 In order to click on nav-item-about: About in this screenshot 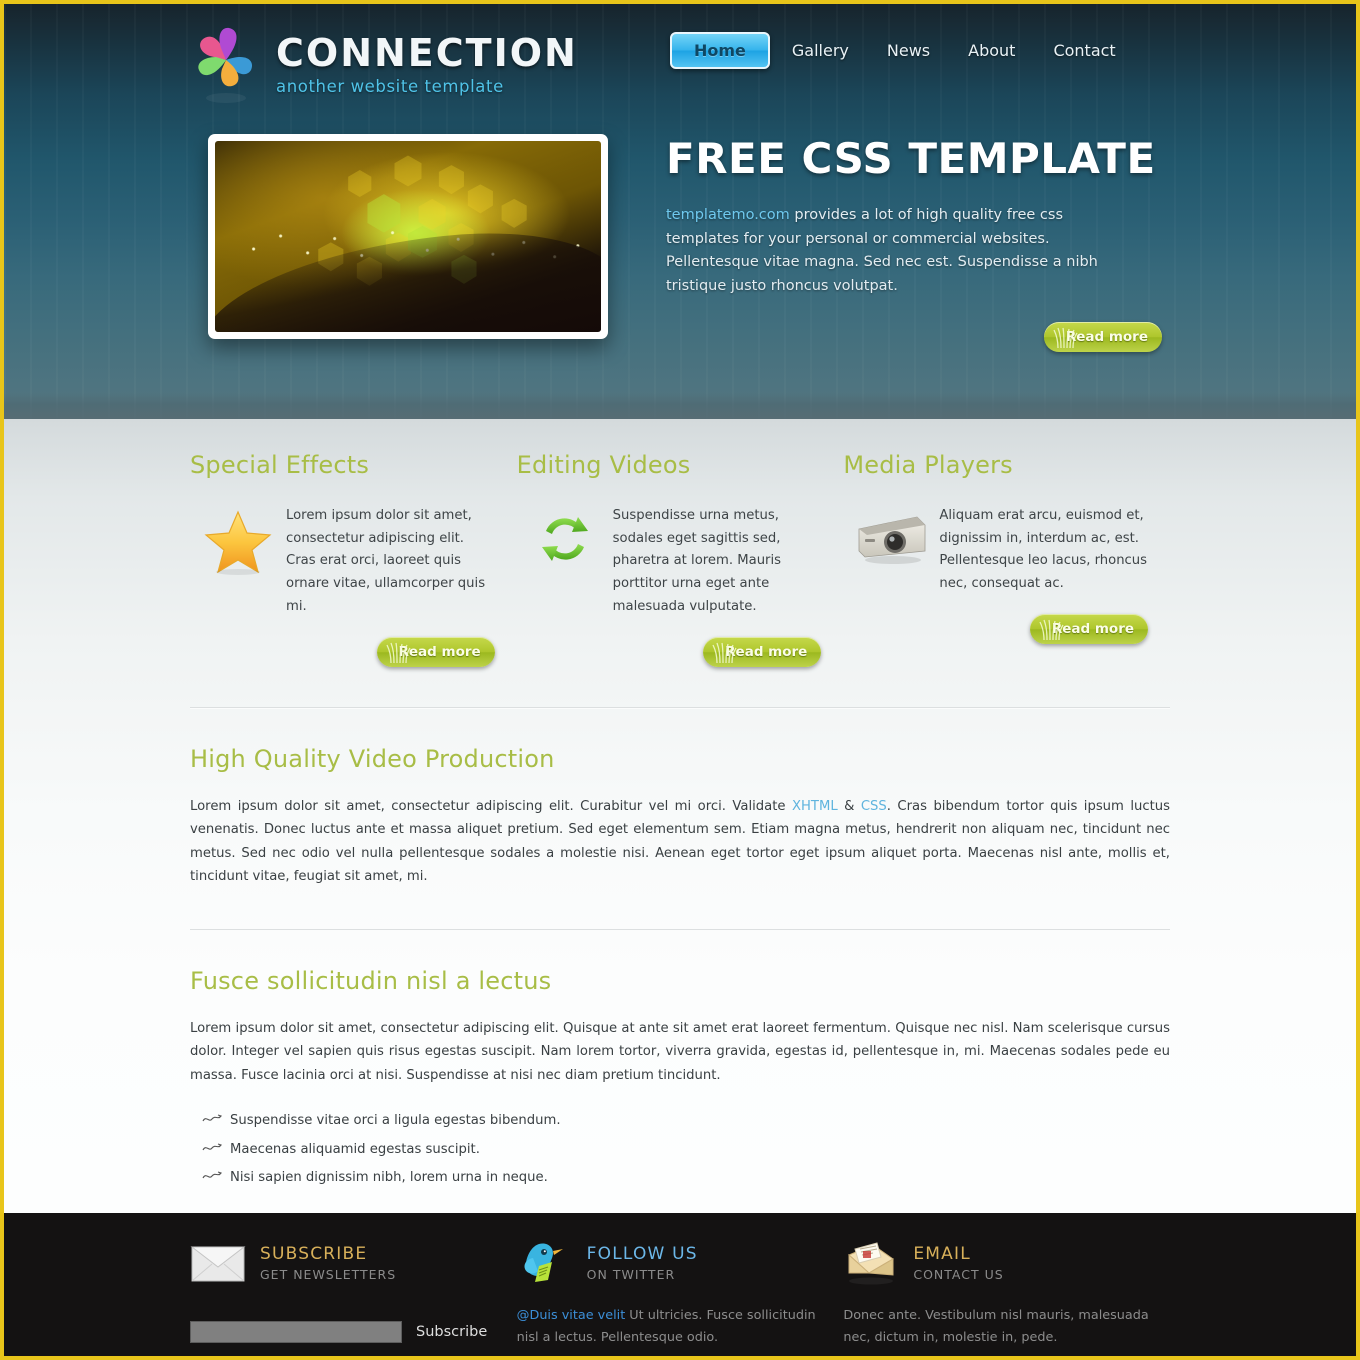, I will do `click(991, 50)`.